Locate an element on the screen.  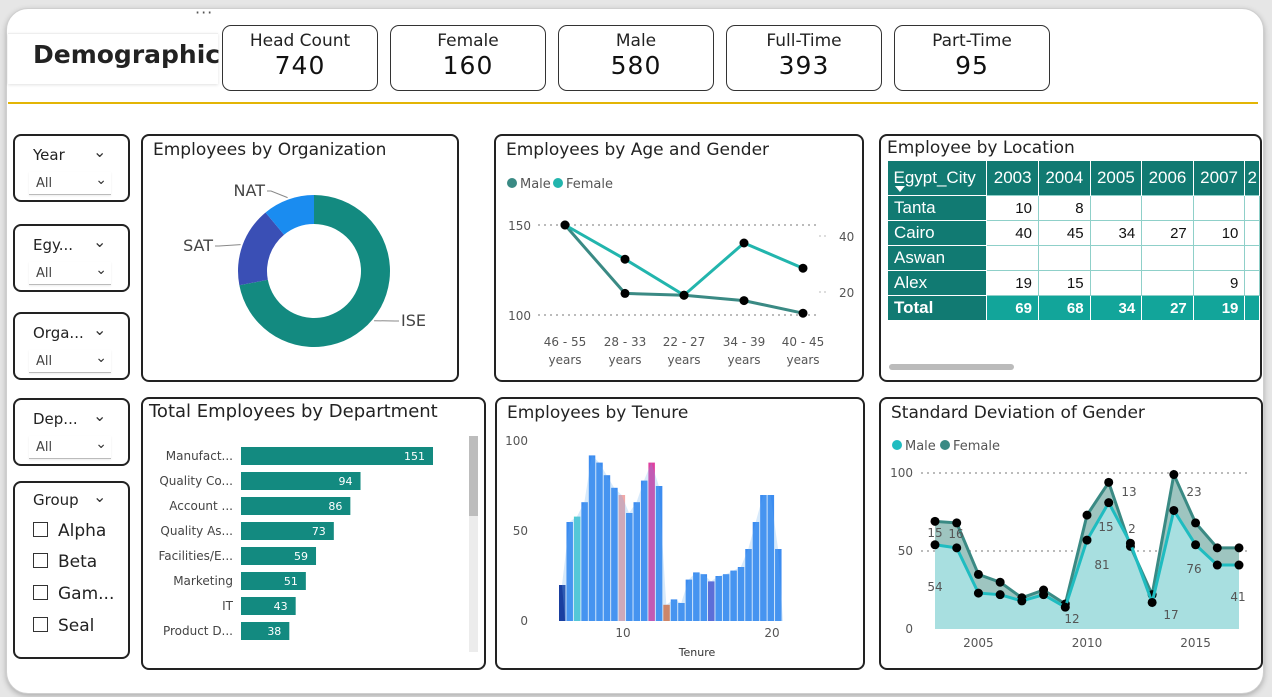
row-label: Tanta is located at coordinates (937, 208).